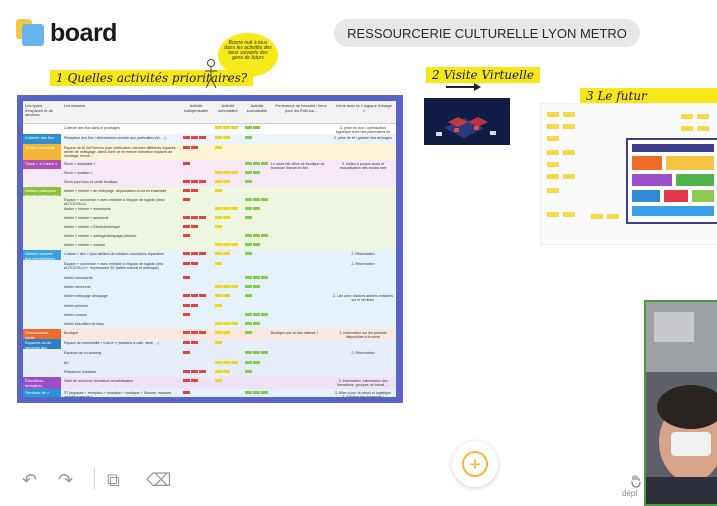  Describe the element at coordinates (487, 33) in the screenshot. I see `board-title: RESSOURCERIE CULTURELLE LYON METRO` at that location.